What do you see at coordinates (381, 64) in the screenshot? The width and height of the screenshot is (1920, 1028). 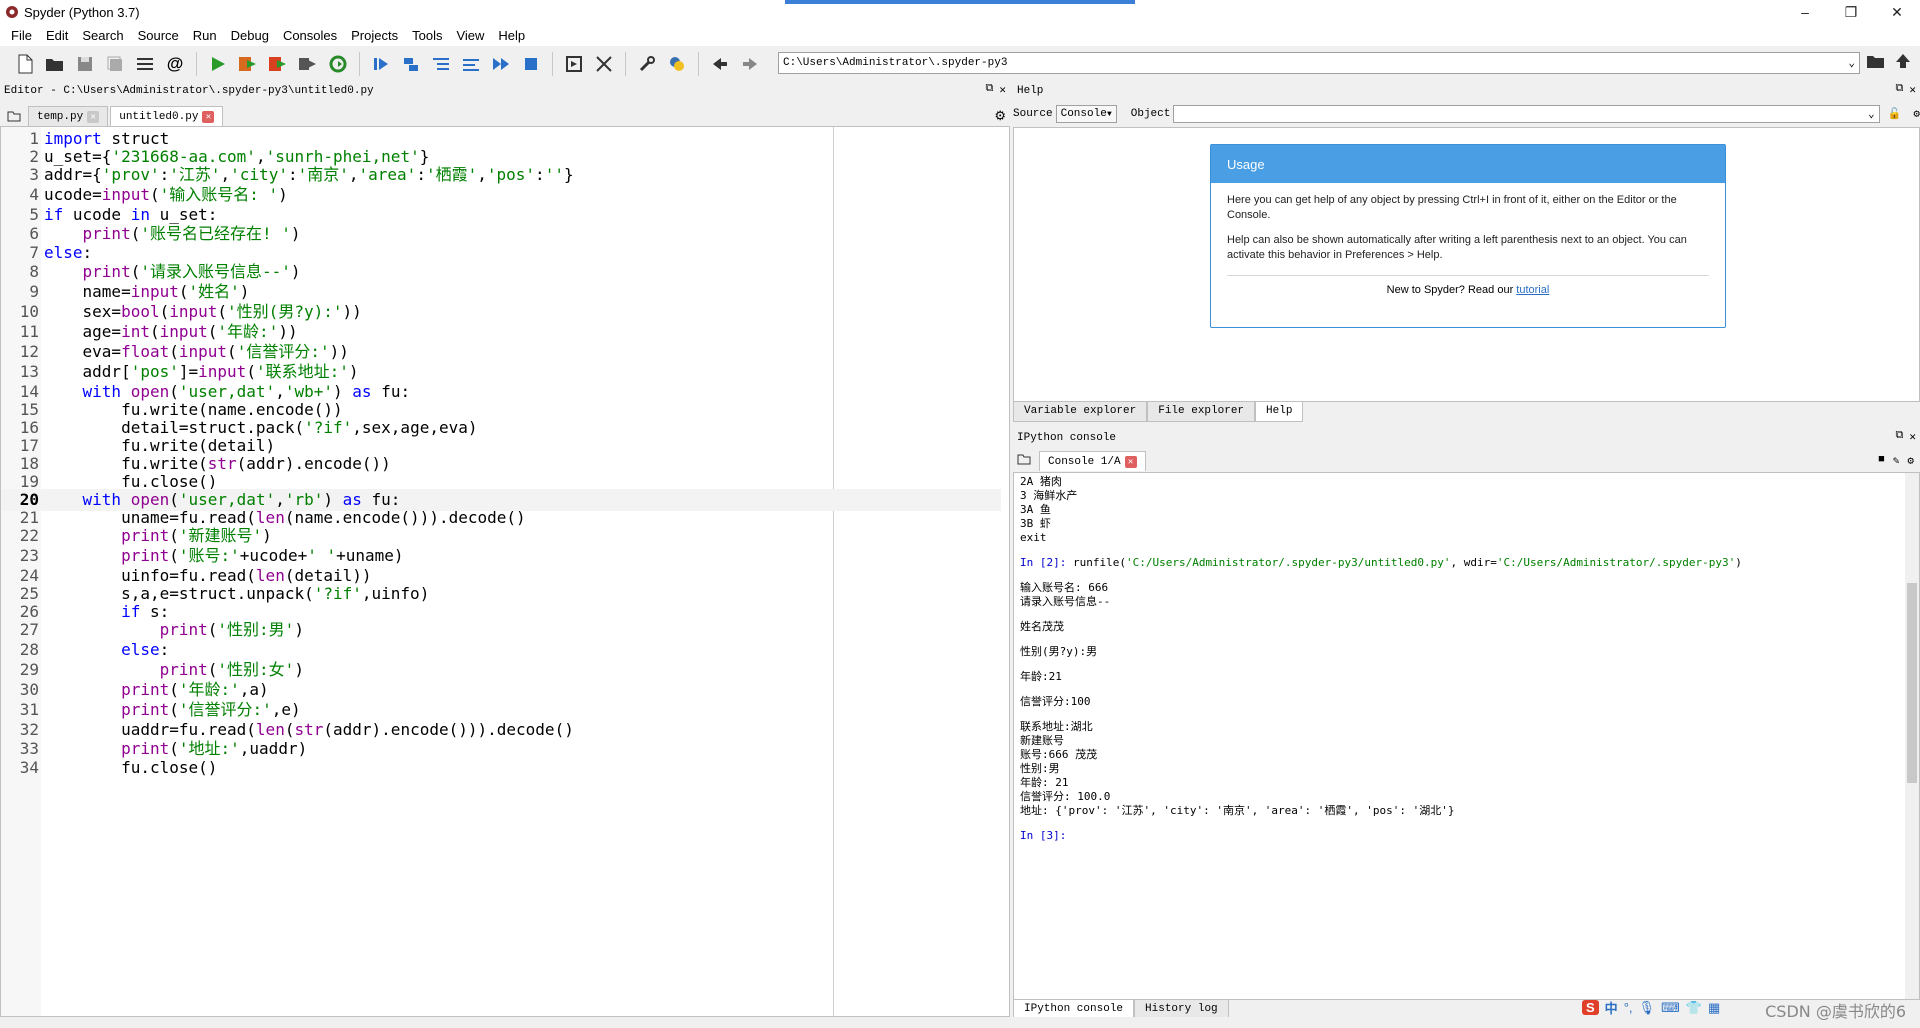 I see `debug-icon` at bounding box center [381, 64].